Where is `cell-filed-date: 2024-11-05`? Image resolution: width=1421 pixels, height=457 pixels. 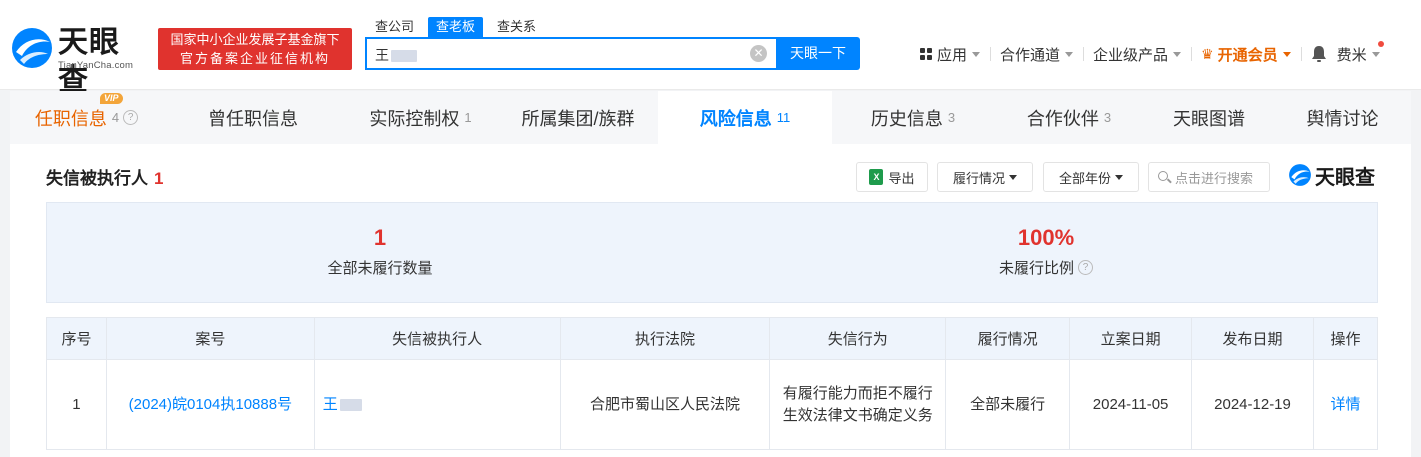 cell-filed-date: 2024-11-05 is located at coordinates (1131, 404).